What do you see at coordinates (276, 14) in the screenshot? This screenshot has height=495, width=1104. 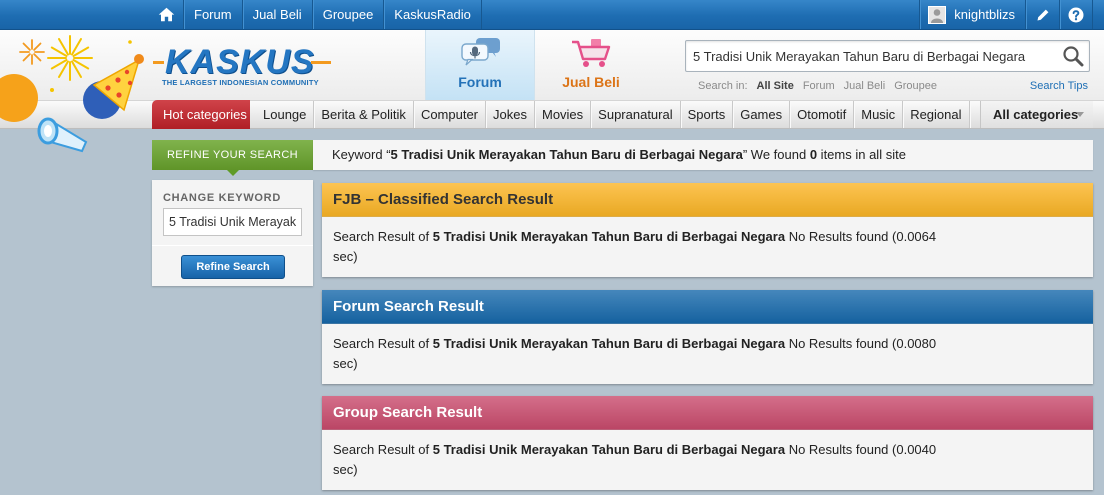 I see `top-nav-jual-beli: Jual Beli` at bounding box center [276, 14].